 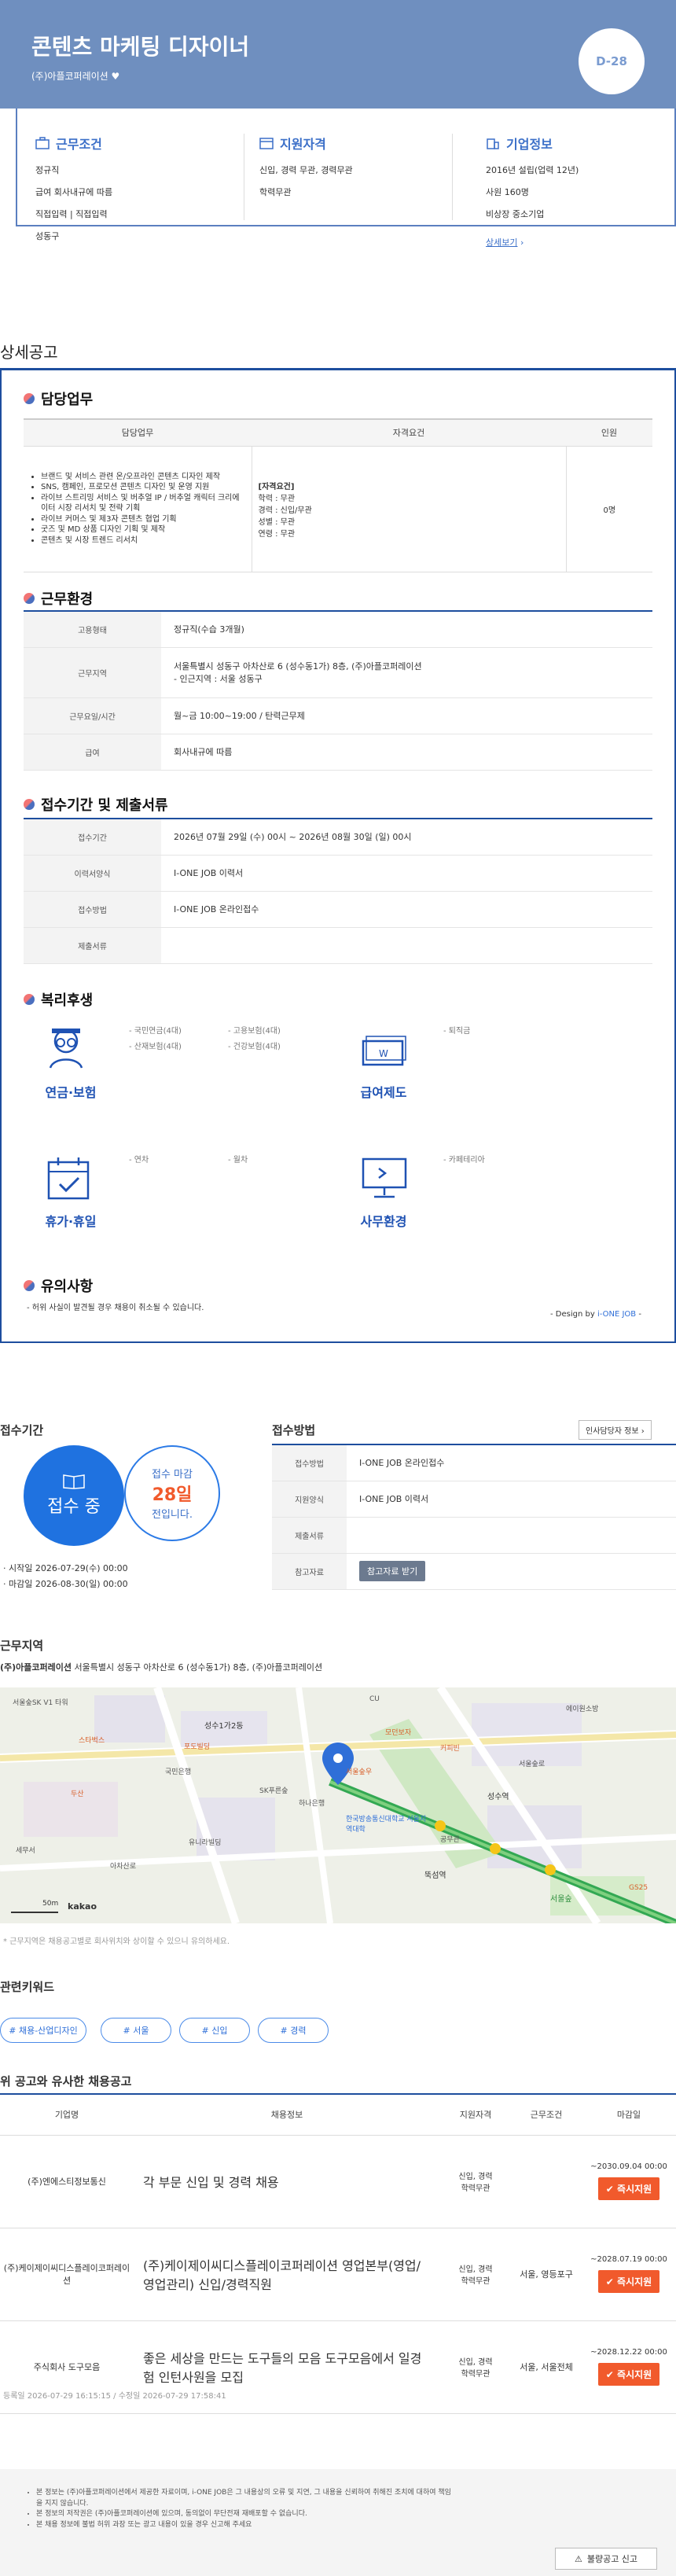 I want to click on calendar-icon, so click(x=266, y=143).